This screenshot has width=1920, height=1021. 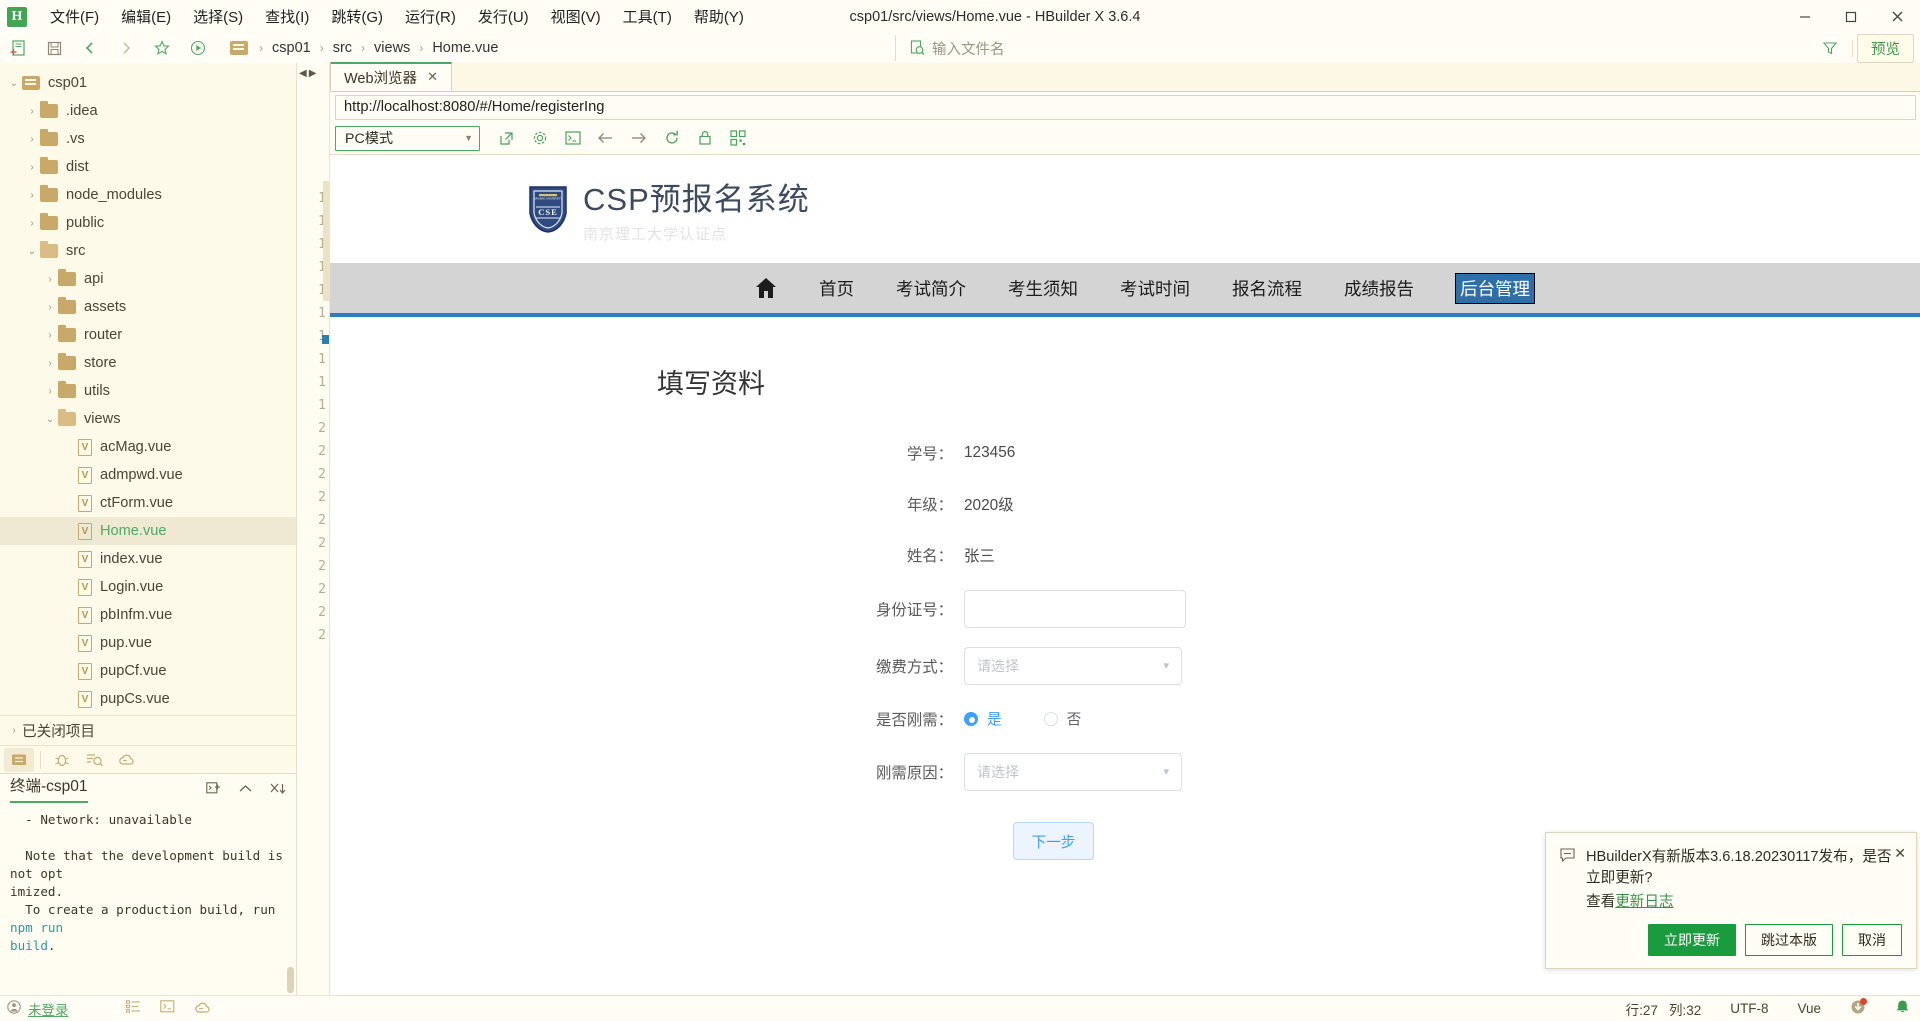 What do you see at coordinates (19, 759) in the screenshot?
I see `project-manager-icon` at bounding box center [19, 759].